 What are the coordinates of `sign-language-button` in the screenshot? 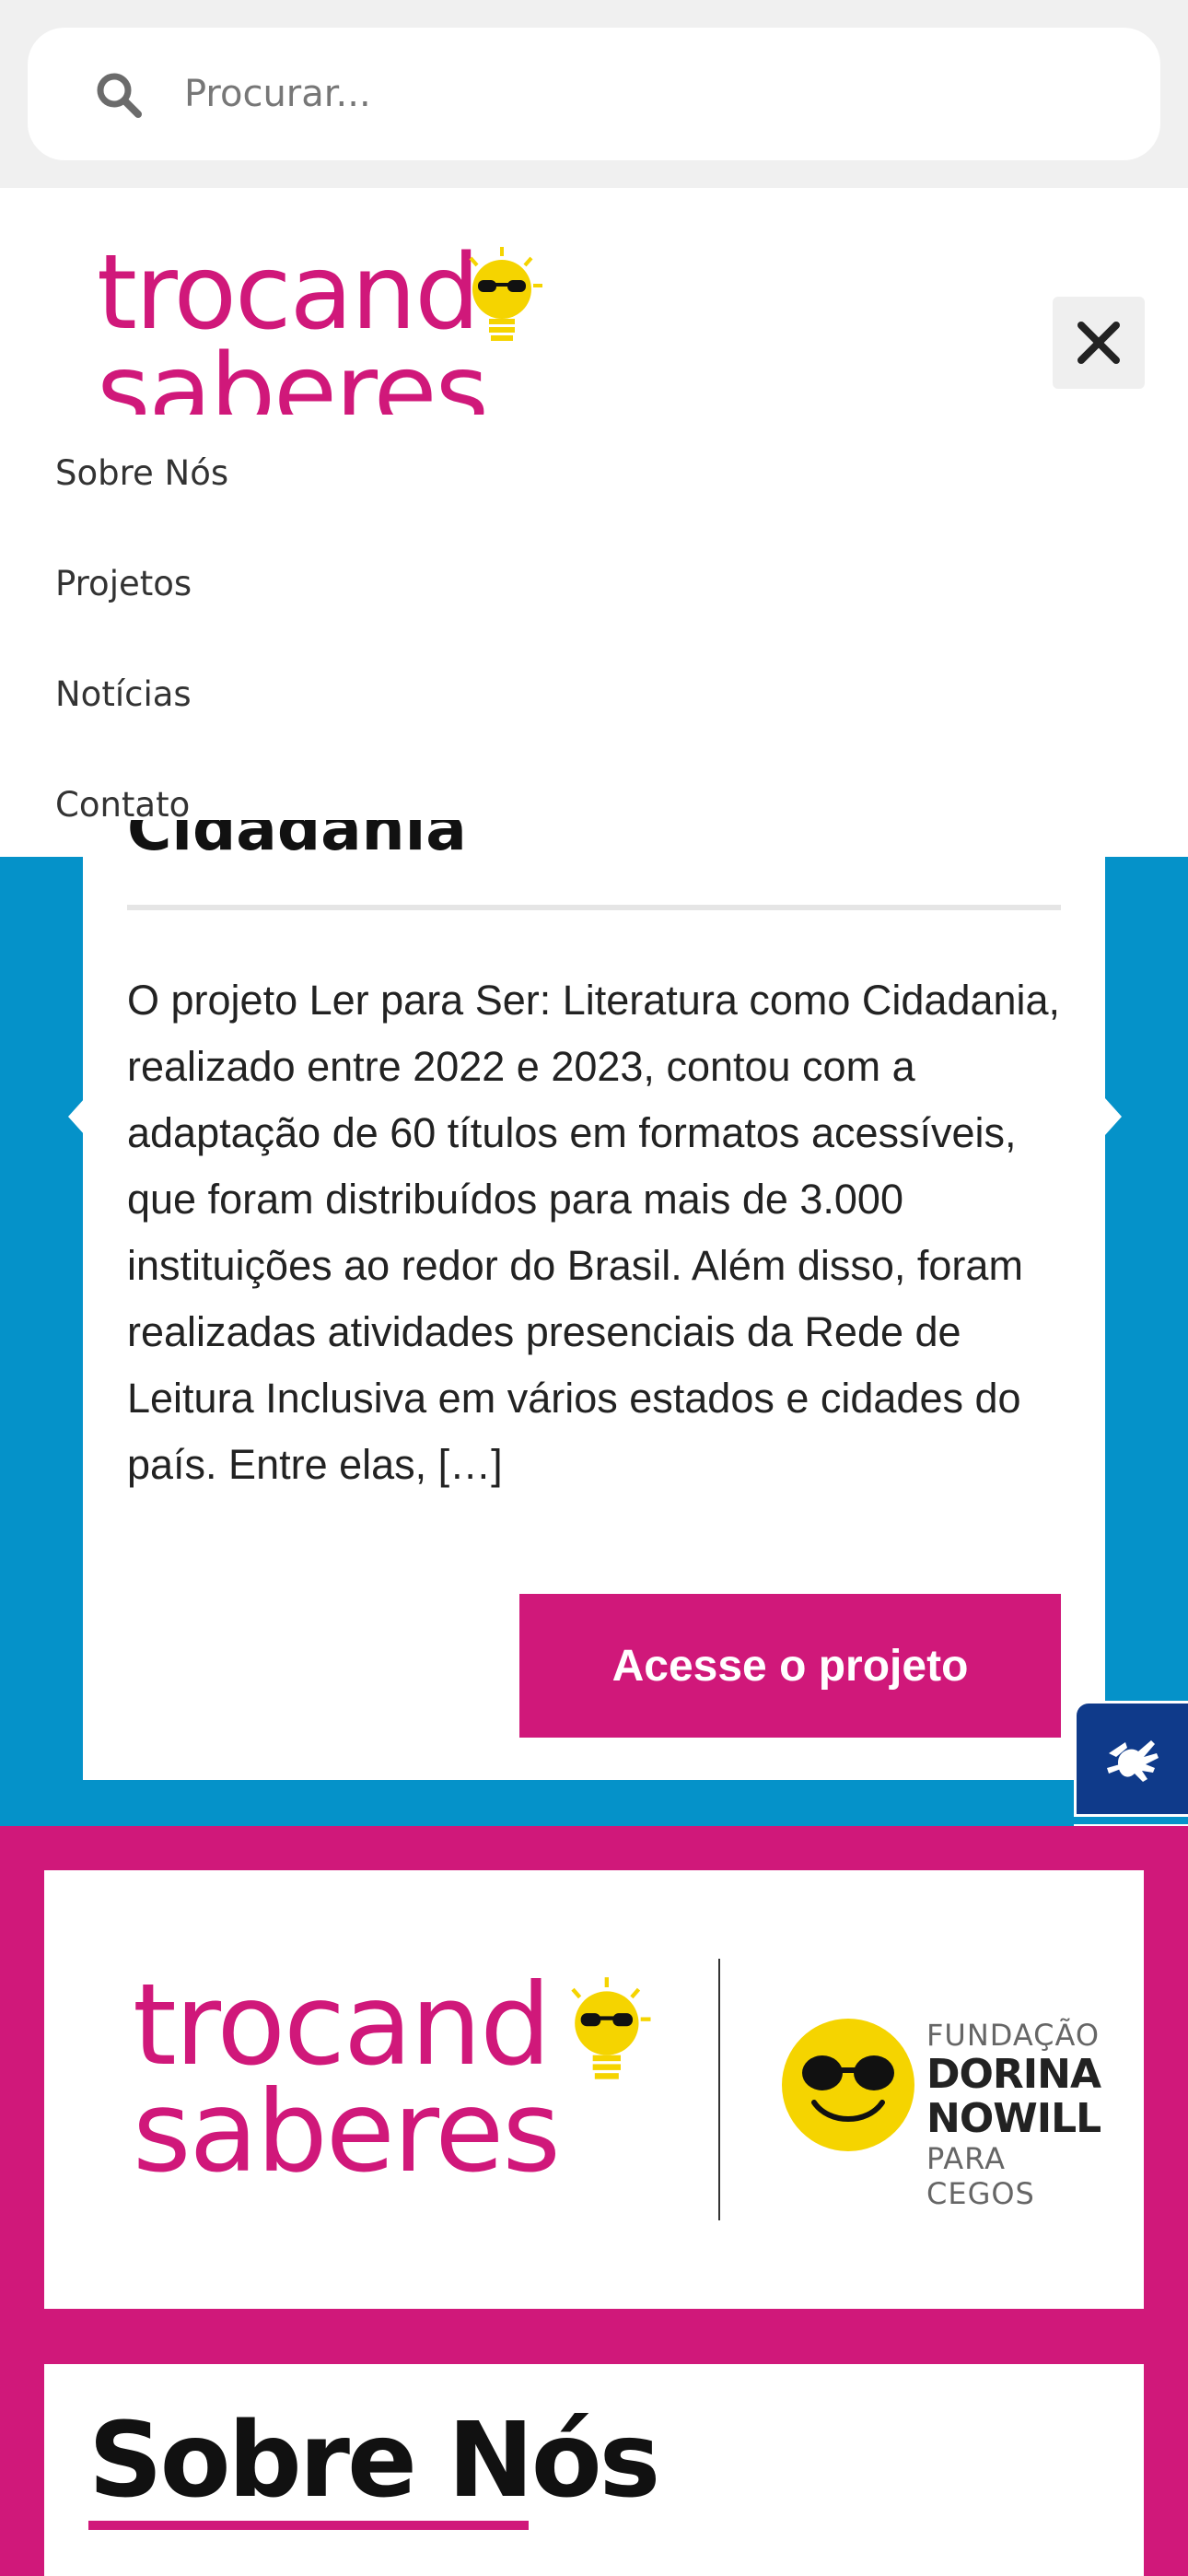 It's located at (1131, 1759).